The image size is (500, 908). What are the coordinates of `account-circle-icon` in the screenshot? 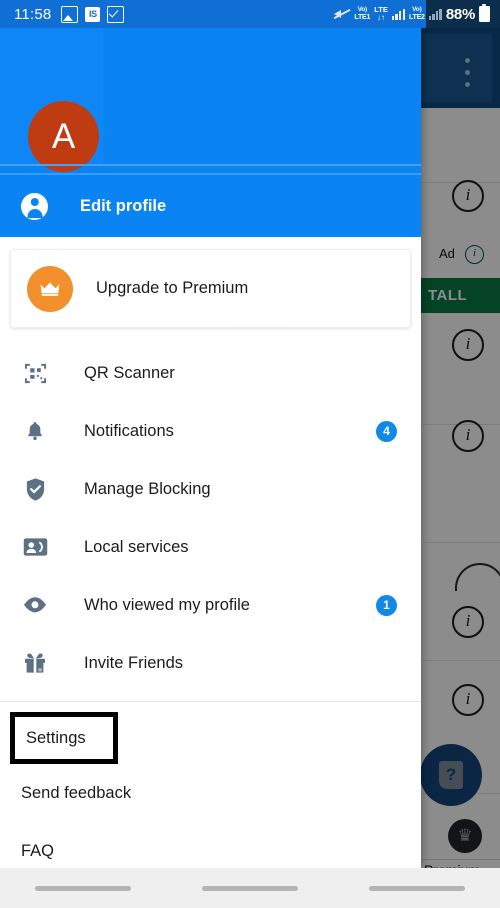 It's located at (34, 206).